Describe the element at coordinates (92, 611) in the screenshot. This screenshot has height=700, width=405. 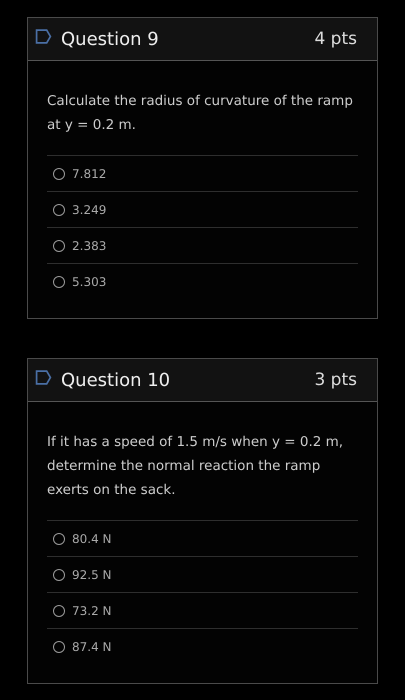
I see `option-label: 73.2 N` at that location.